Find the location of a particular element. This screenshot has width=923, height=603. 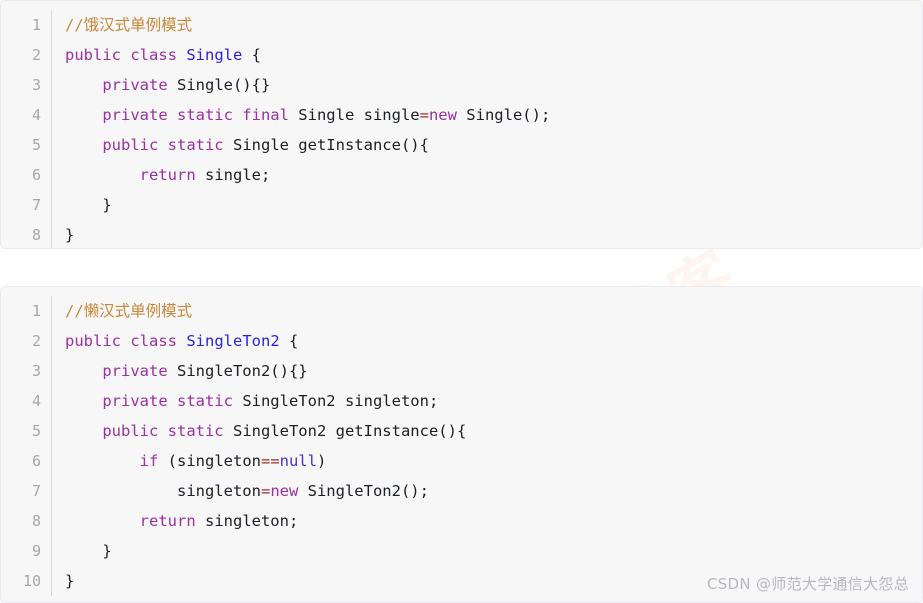

code-line: //懒汉式单例模式 is located at coordinates (493, 311).